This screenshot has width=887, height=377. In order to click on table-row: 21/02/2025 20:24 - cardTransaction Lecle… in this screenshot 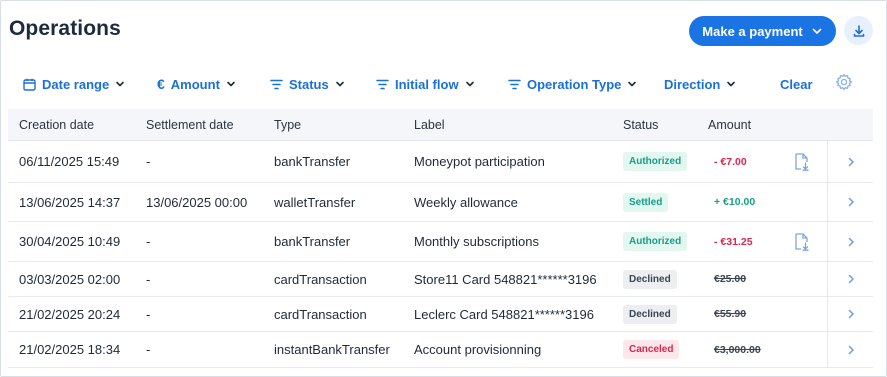, I will do `click(440, 314)`.